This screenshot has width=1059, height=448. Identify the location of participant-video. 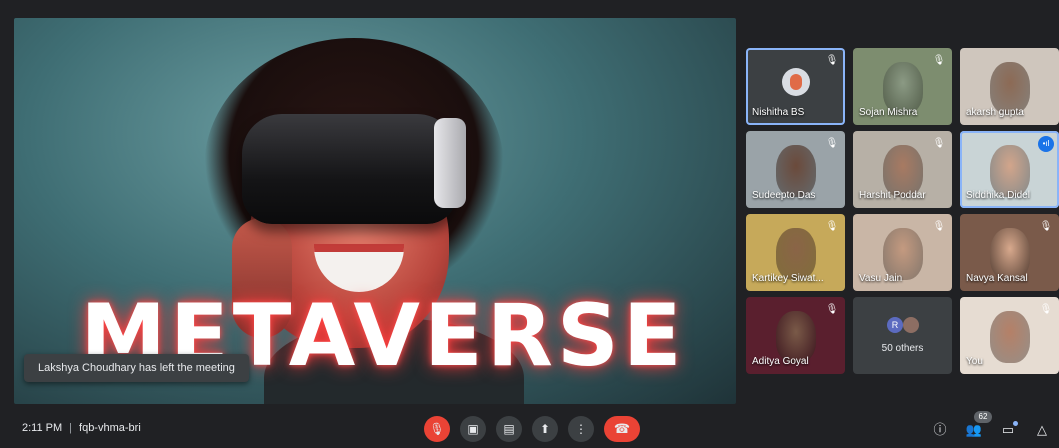
(1010, 337).